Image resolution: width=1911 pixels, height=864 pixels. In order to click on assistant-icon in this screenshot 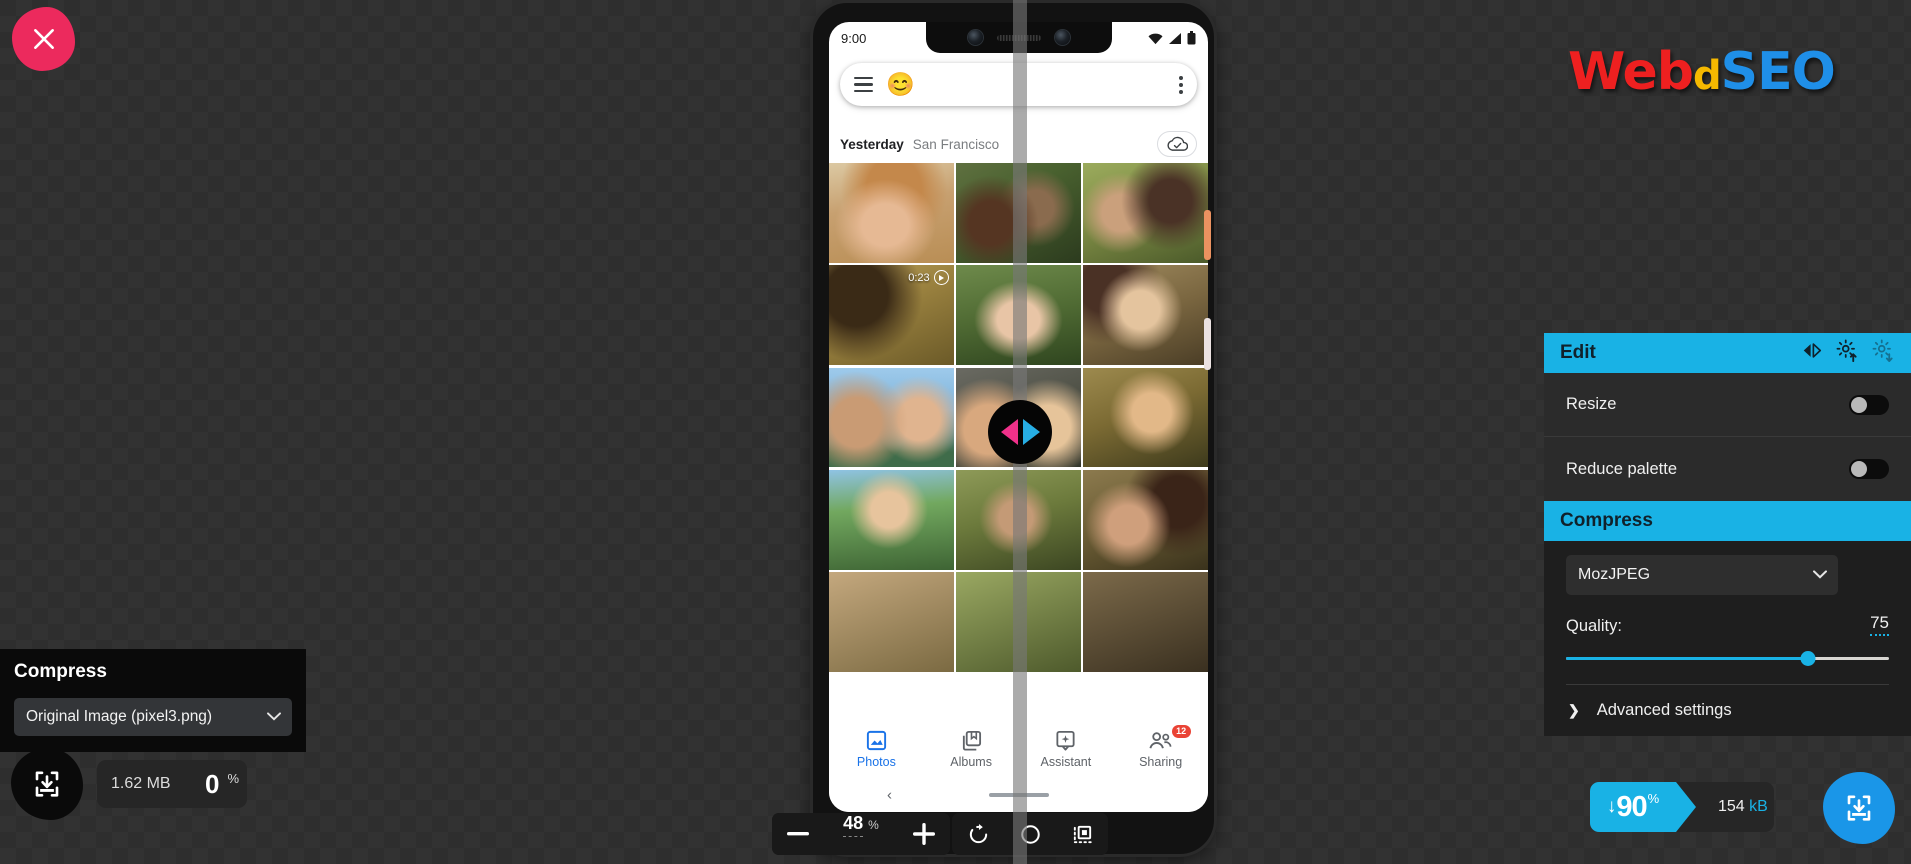, I will do `click(1065, 740)`.